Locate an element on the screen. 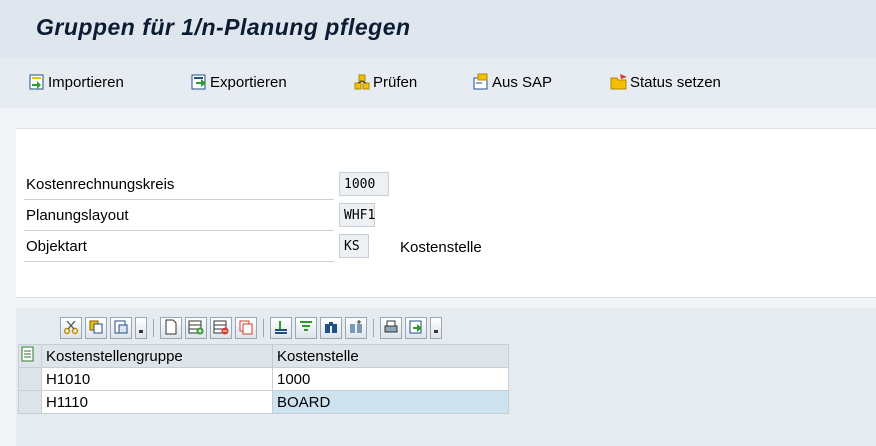 Image resolution: width=876 pixels, height=446 pixels. printer-icon is located at coordinates (391, 328).